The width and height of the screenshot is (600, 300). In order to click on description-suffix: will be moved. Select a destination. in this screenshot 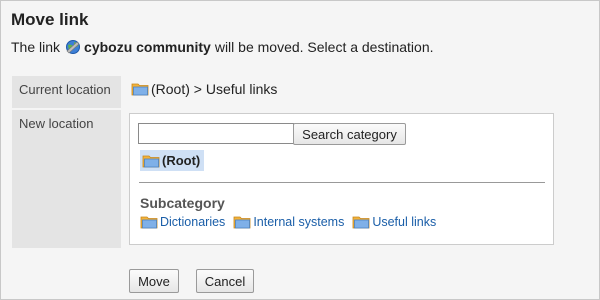, I will do `click(324, 47)`.